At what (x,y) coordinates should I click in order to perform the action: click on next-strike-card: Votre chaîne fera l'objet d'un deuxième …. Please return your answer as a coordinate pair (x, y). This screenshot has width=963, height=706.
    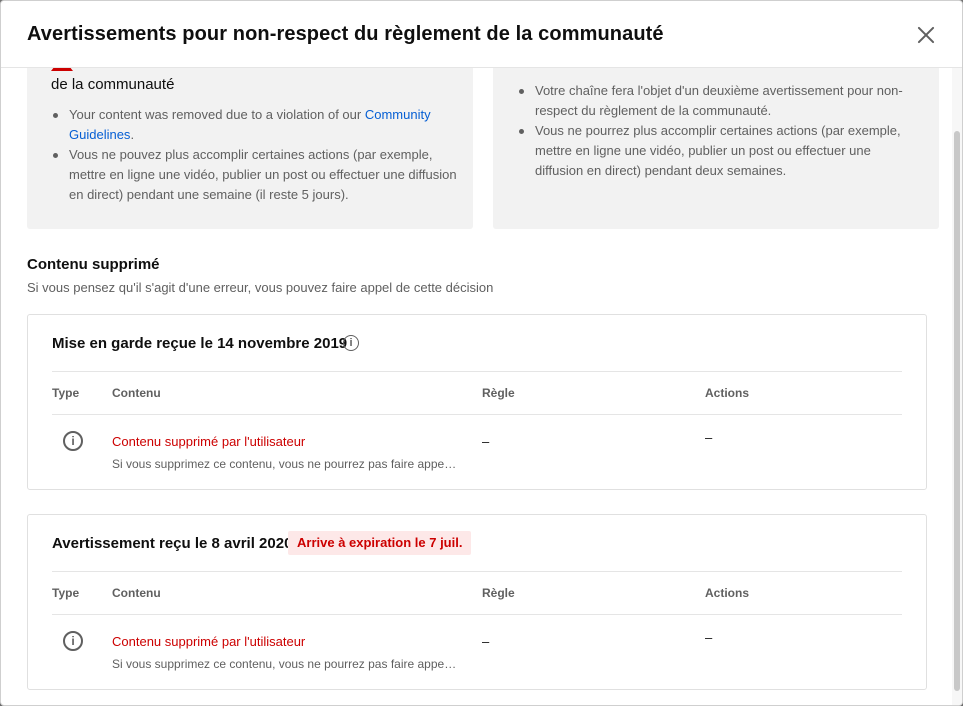
    Looking at the image, I should click on (716, 148).